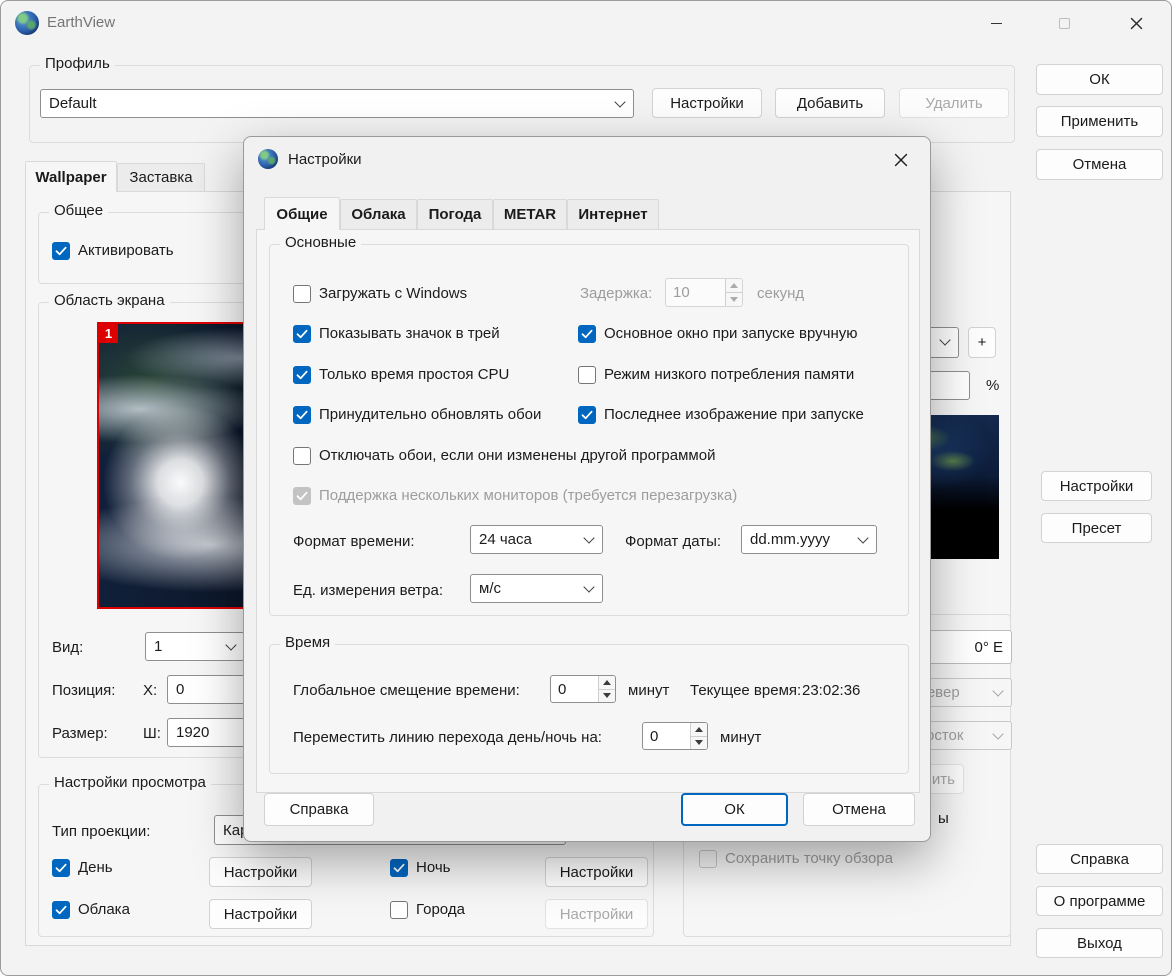  I want to click on profile-delete-button: Удалить, so click(954, 103).